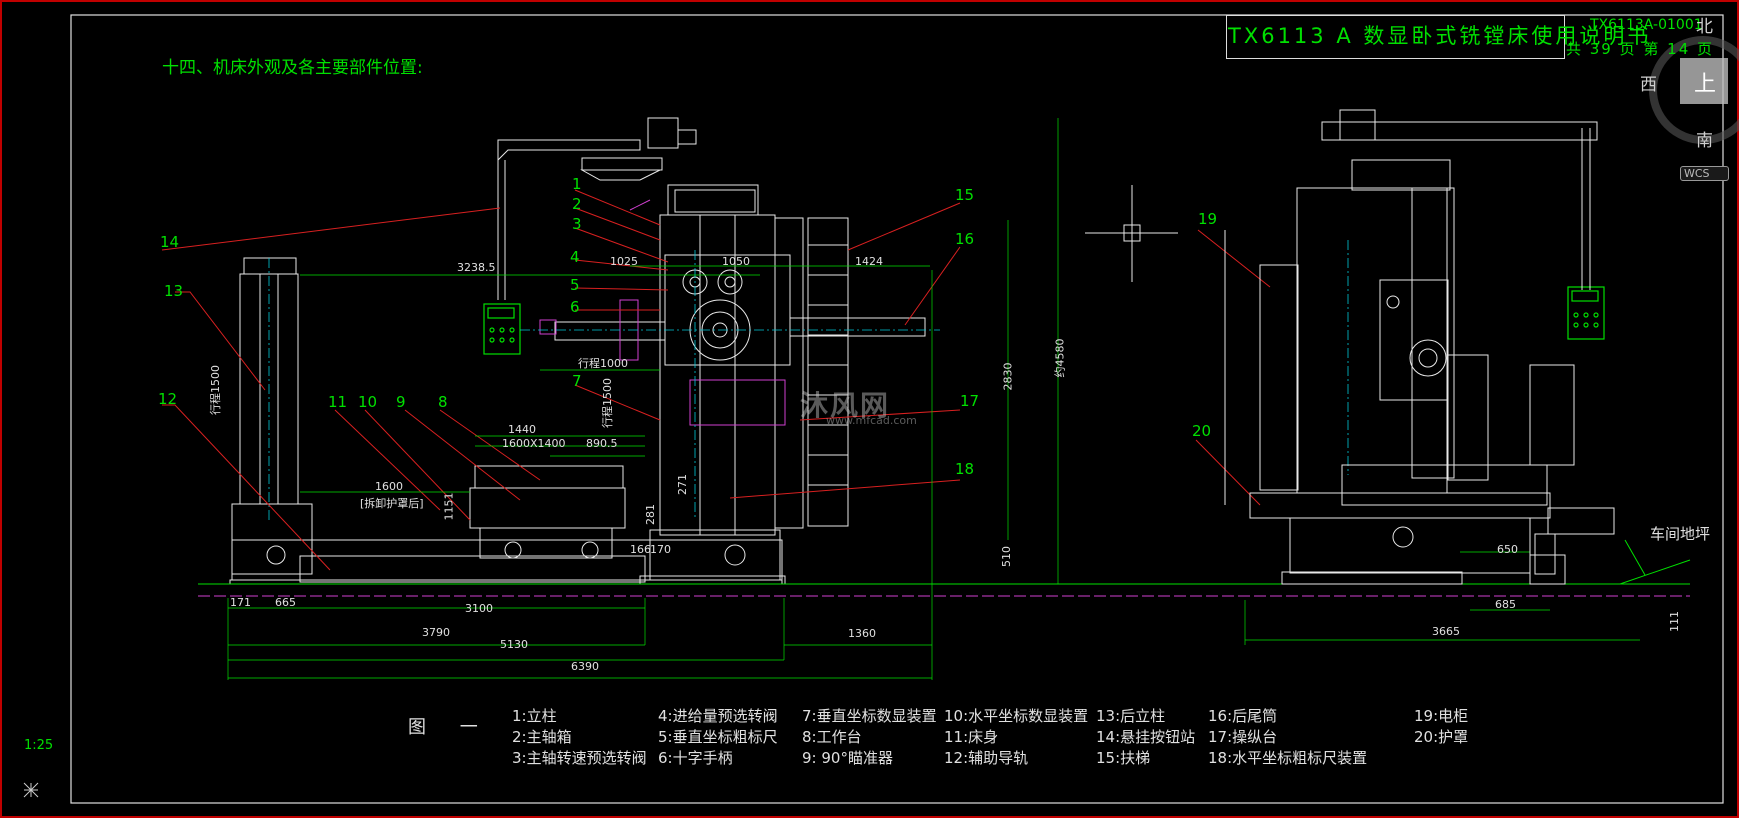  Describe the element at coordinates (1016, 737) in the screenshot. I see `legend-col-4: 10:水平坐标数显装置 11:床身 12:辅助导轨` at that location.